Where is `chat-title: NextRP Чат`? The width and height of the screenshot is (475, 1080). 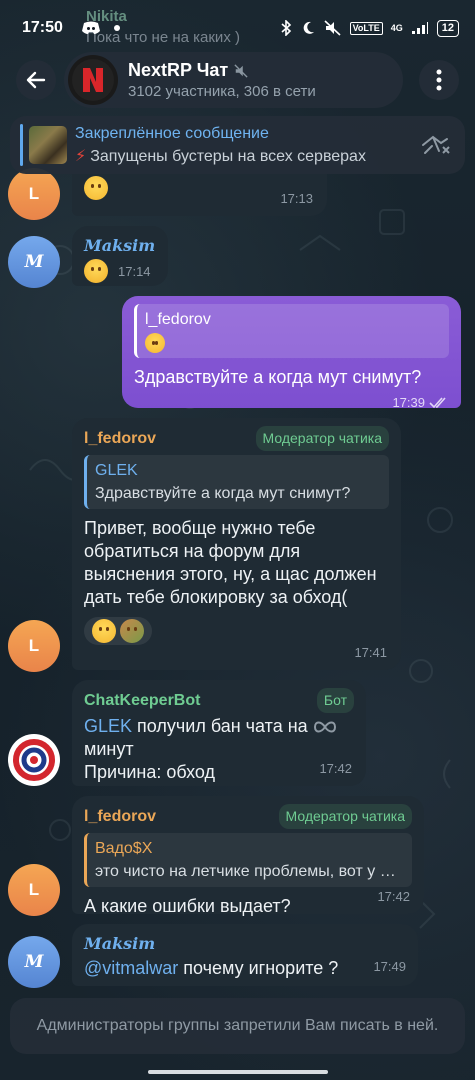
chat-title: NextRP Чат is located at coordinates (222, 70).